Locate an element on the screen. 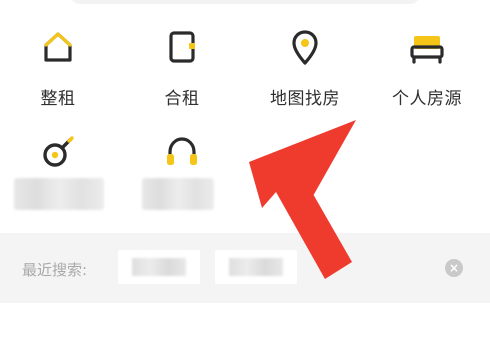  tile-label: 个人房源 is located at coordinates (427, 99).